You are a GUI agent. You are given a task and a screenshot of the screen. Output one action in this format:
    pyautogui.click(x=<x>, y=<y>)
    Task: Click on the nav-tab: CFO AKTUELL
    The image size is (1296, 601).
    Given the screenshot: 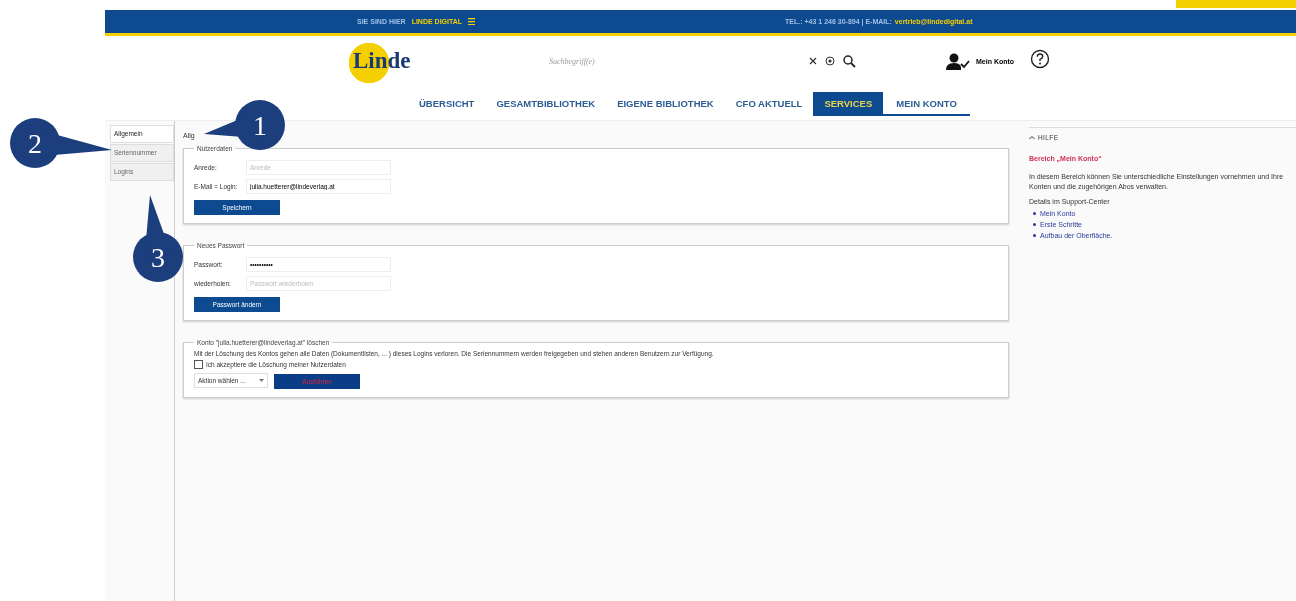 What is the action you would take?
    pyautogui.click(x=769, y=104)
    